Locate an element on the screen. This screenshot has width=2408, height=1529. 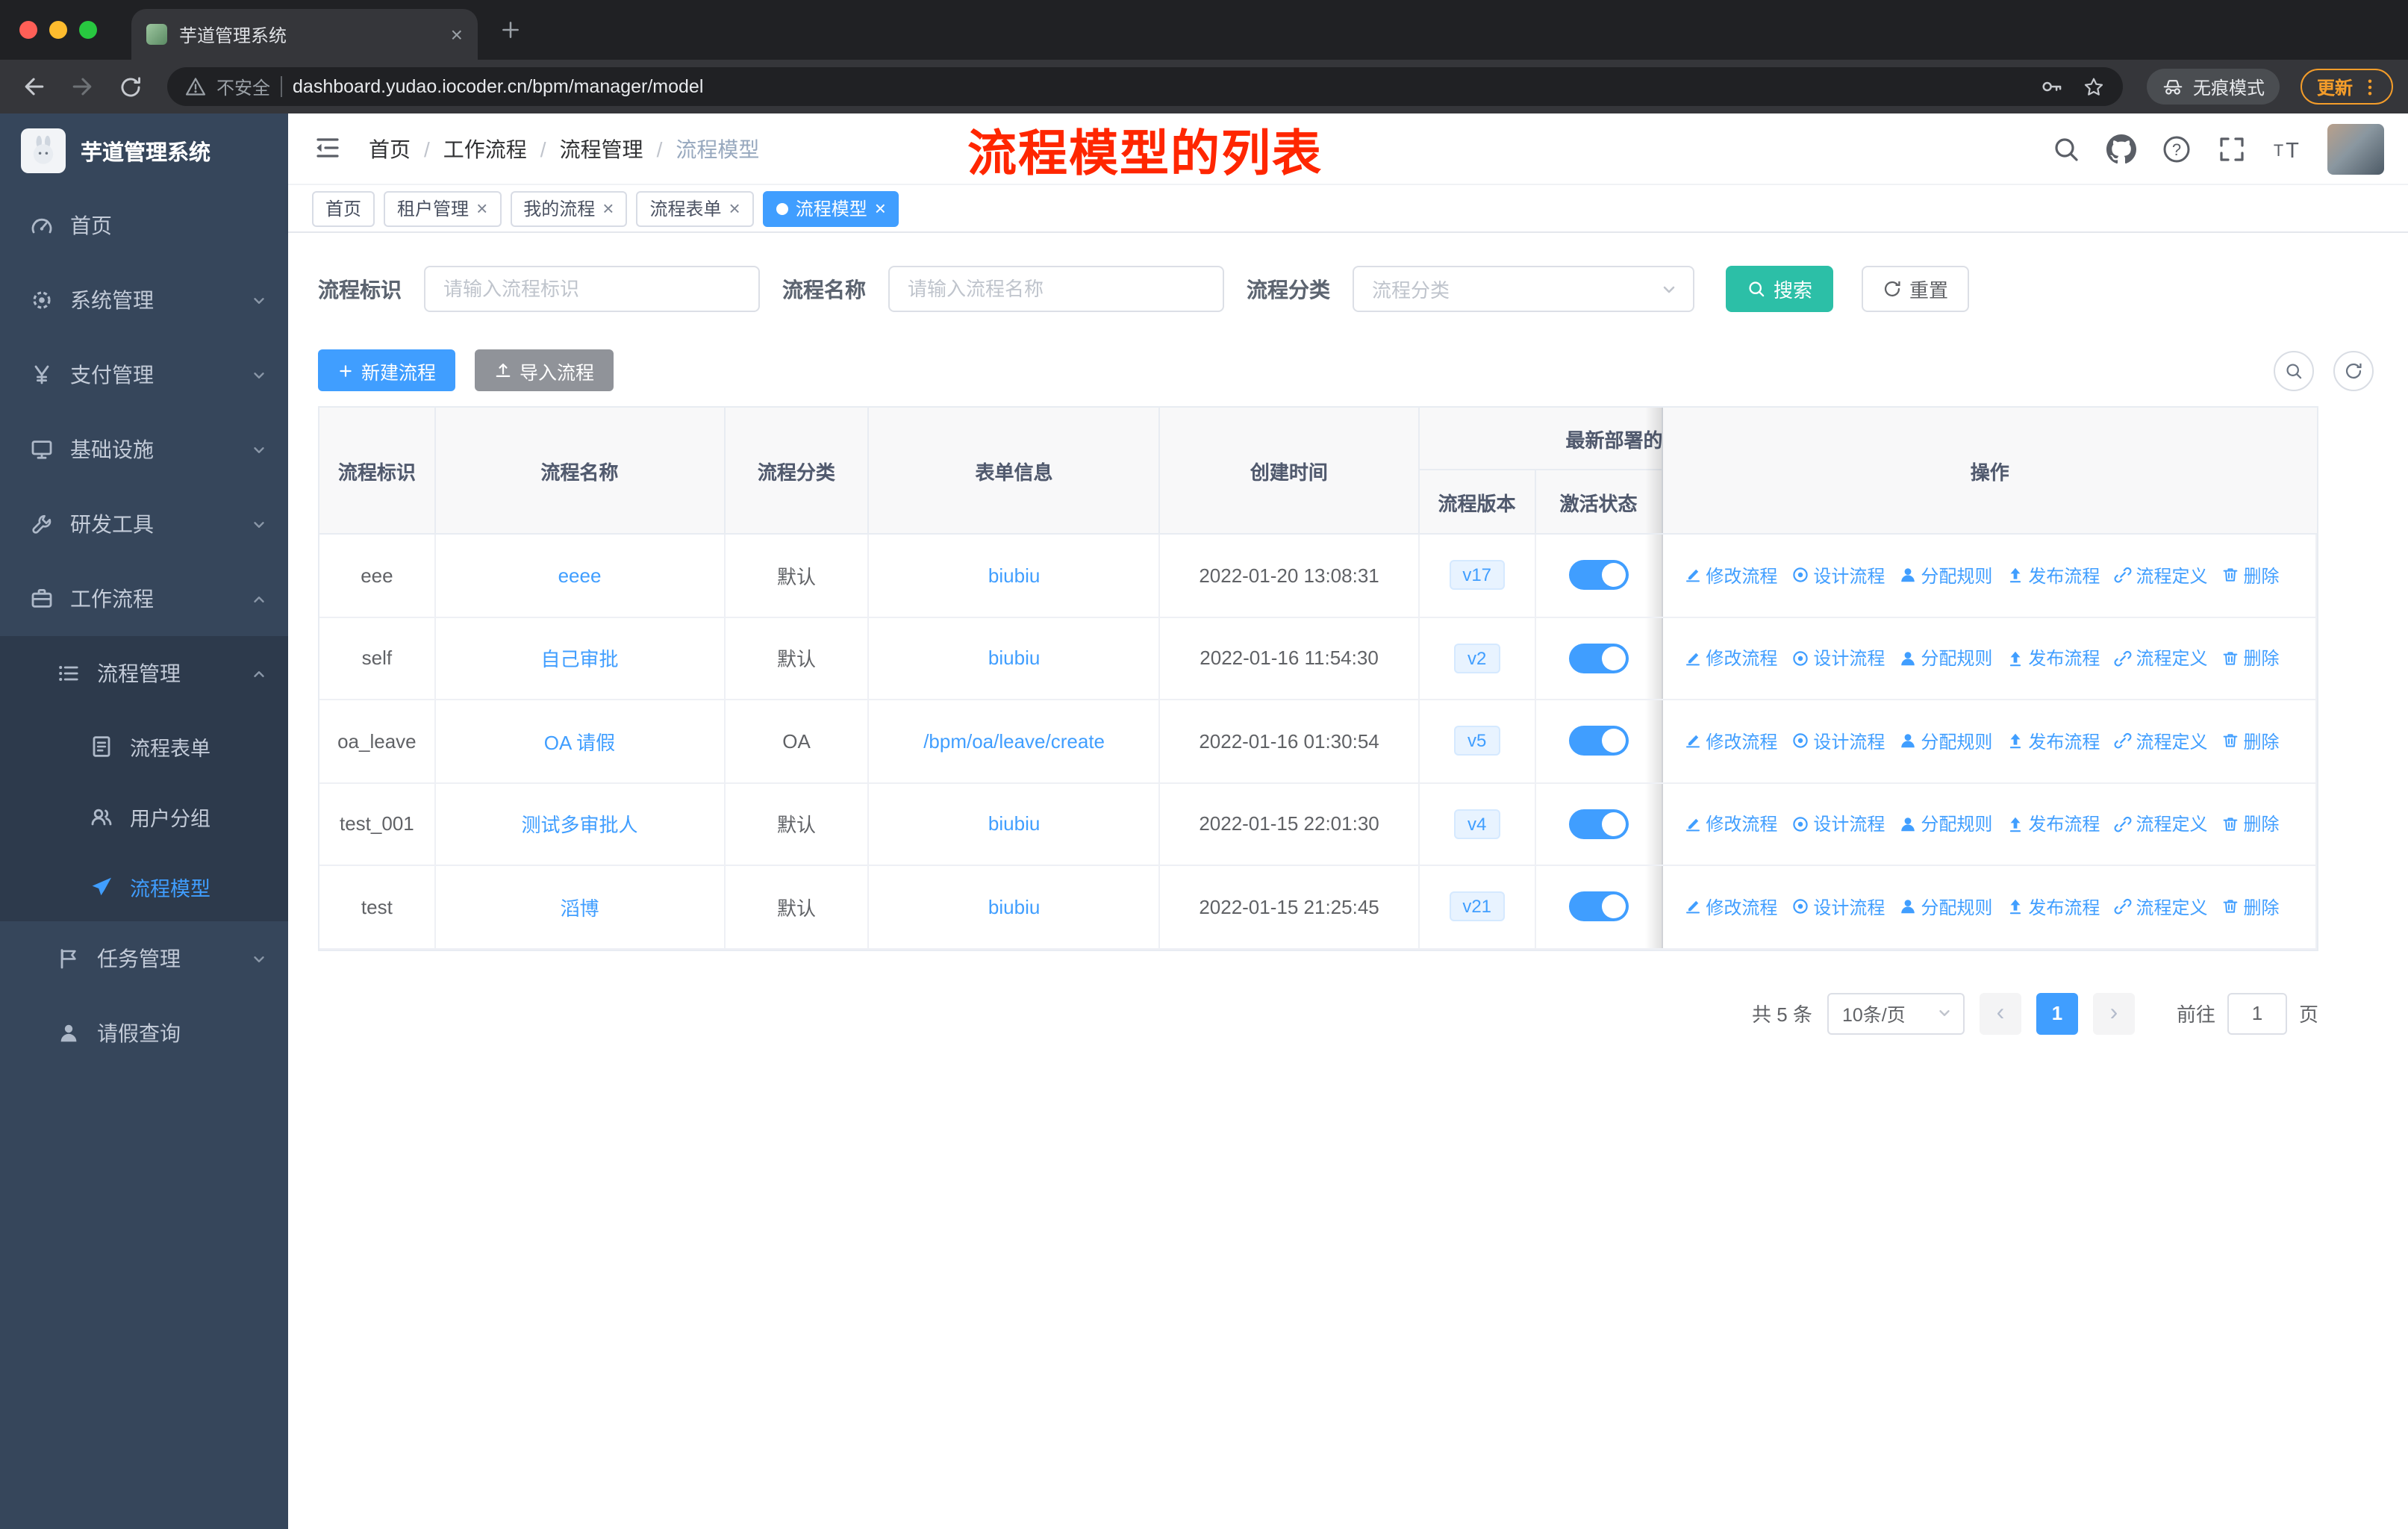
help-icon: ? is located at coordinates (2177, 149).